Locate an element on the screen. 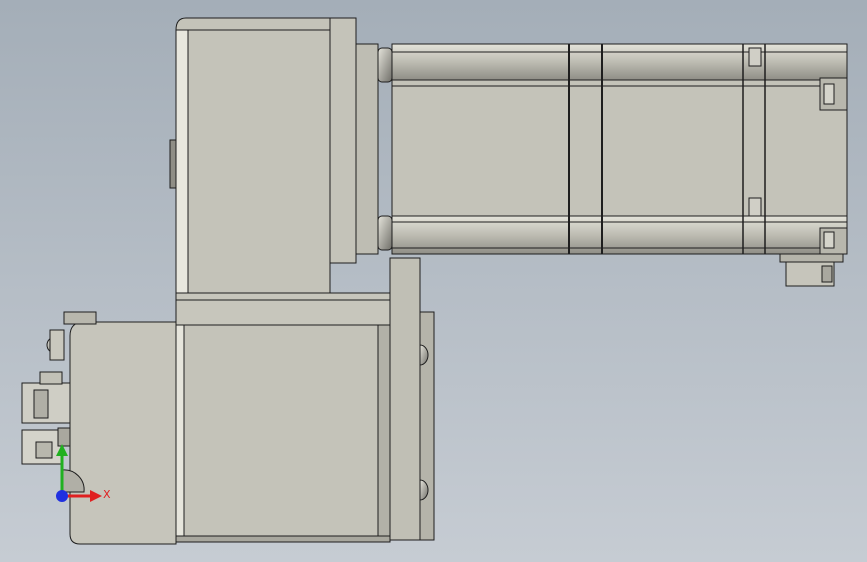  motor-connector is located at coordinates (811, 270).